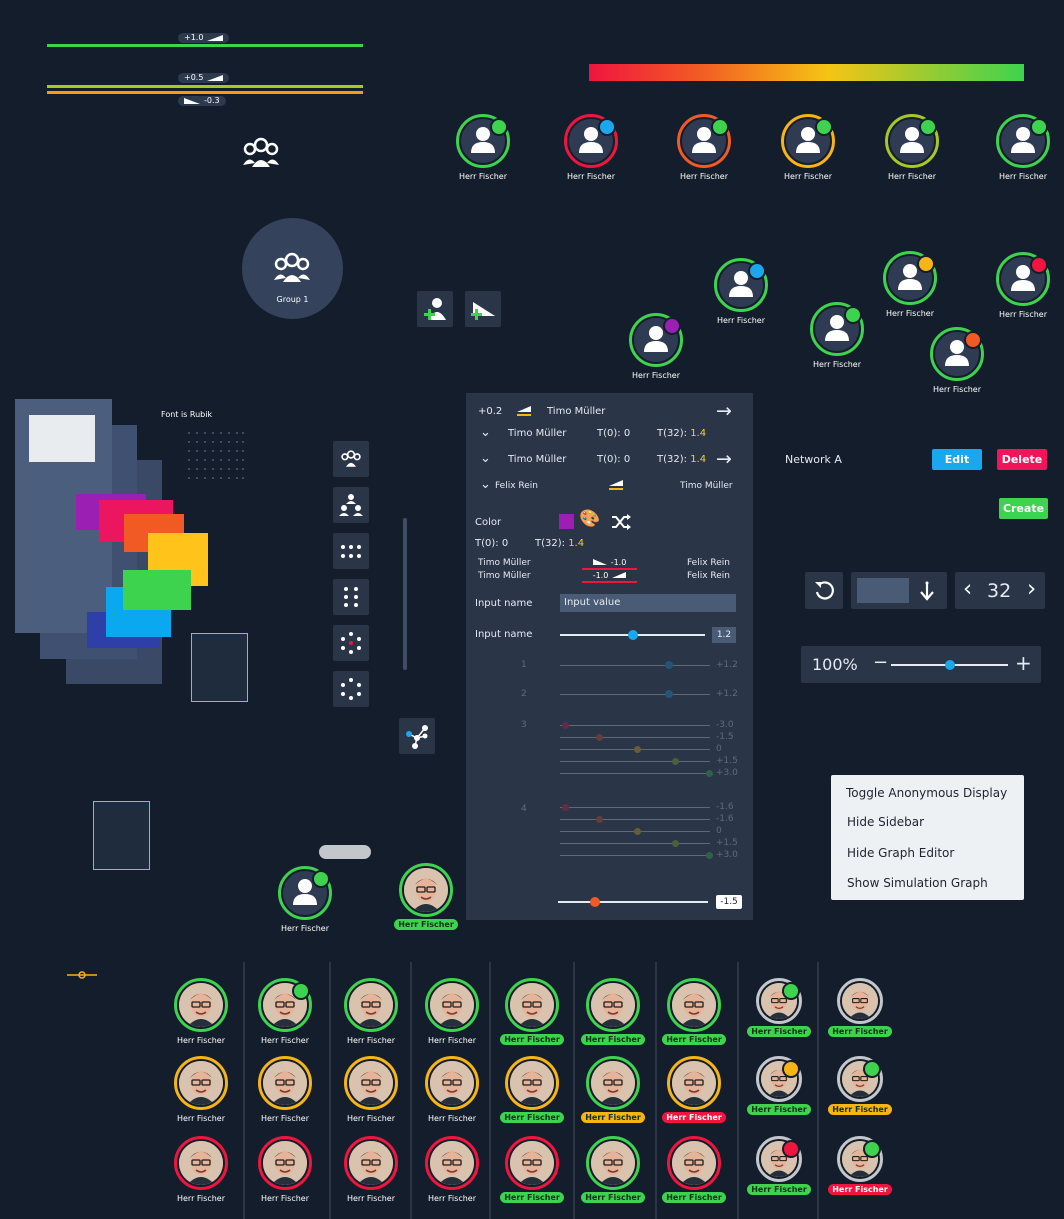 The image size is (1064, 1219). Describe the element at coordinates (824, 590) in the screenshot. I see `reset-button` at that location.